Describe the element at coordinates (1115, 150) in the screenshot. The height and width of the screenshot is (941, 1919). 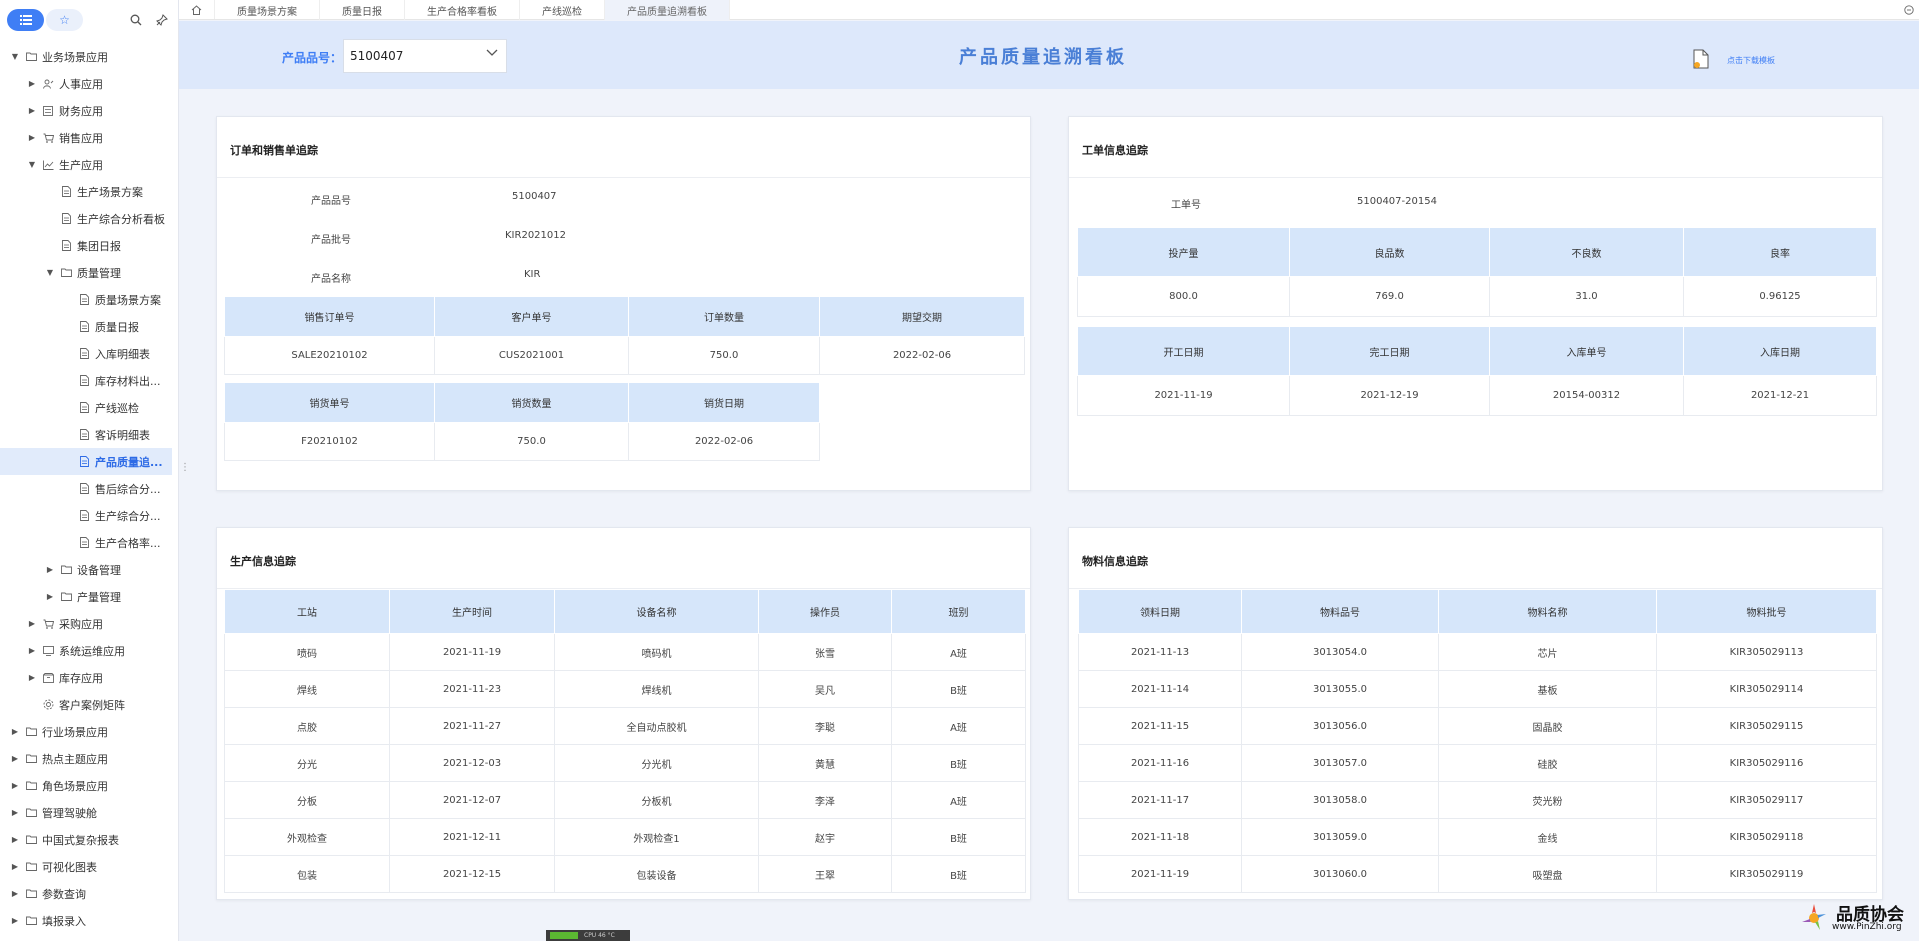
I see `card-title: 工单信息追踪` at that location.